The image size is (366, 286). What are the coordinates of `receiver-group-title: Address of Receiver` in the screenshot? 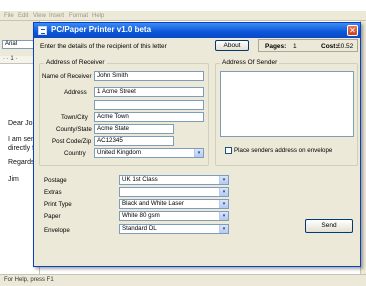 It's located at (75, 62).